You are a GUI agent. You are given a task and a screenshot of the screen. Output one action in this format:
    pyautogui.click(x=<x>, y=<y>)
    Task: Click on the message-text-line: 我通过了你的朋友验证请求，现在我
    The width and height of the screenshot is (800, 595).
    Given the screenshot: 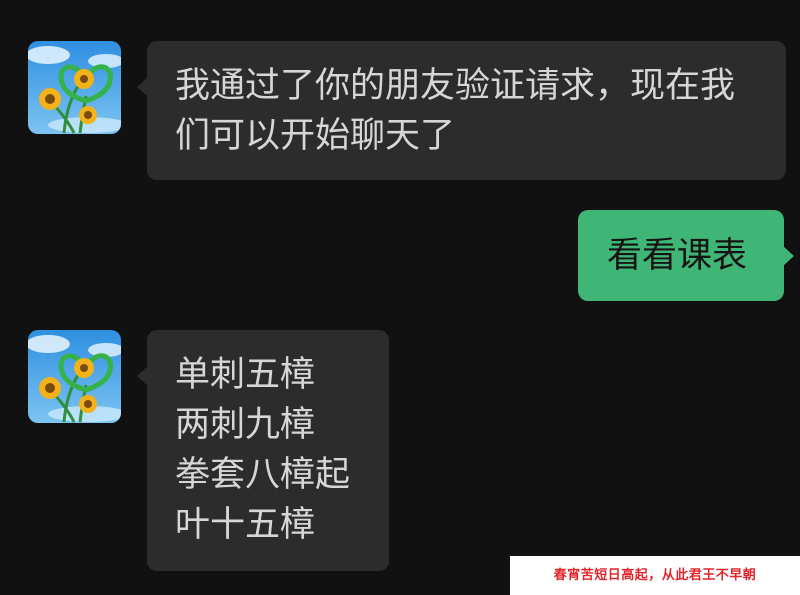 What is the action you would take?
    pyautogui.click(x=455, y=86)
    